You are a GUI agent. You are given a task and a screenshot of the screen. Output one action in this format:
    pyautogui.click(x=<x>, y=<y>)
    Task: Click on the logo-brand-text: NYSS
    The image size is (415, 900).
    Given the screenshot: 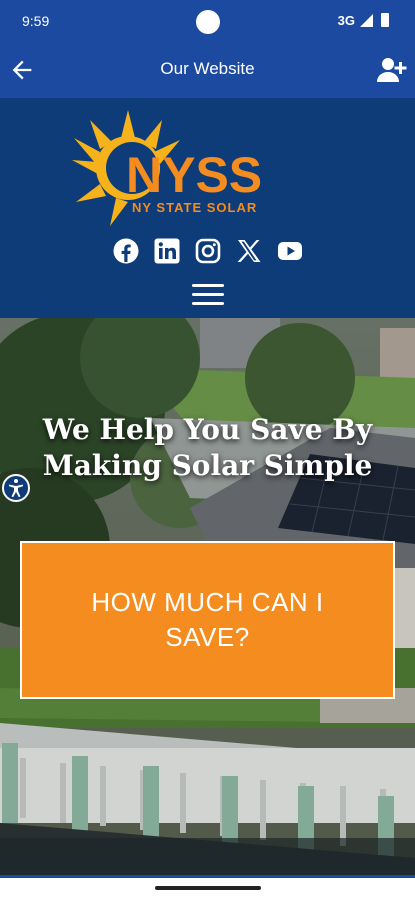 What is the action you would take?
    pyautogui.click(x=194, y=175)
    